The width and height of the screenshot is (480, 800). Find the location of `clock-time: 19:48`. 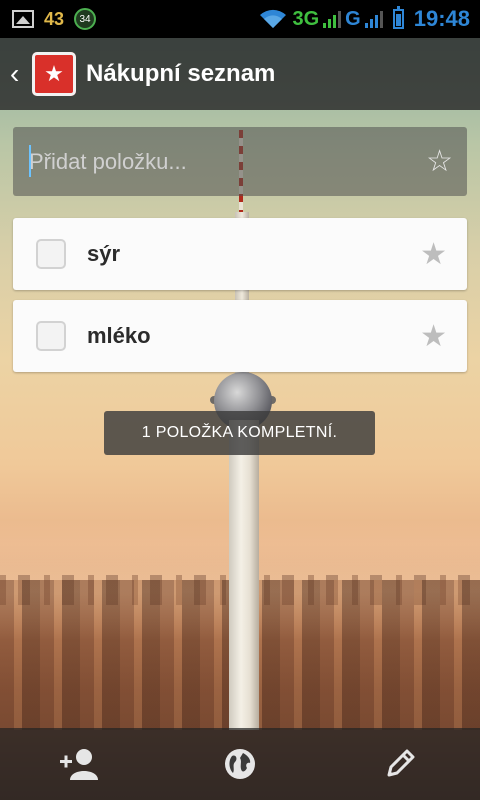

clock-time: 19:48 is located at coordinates (441, 18).